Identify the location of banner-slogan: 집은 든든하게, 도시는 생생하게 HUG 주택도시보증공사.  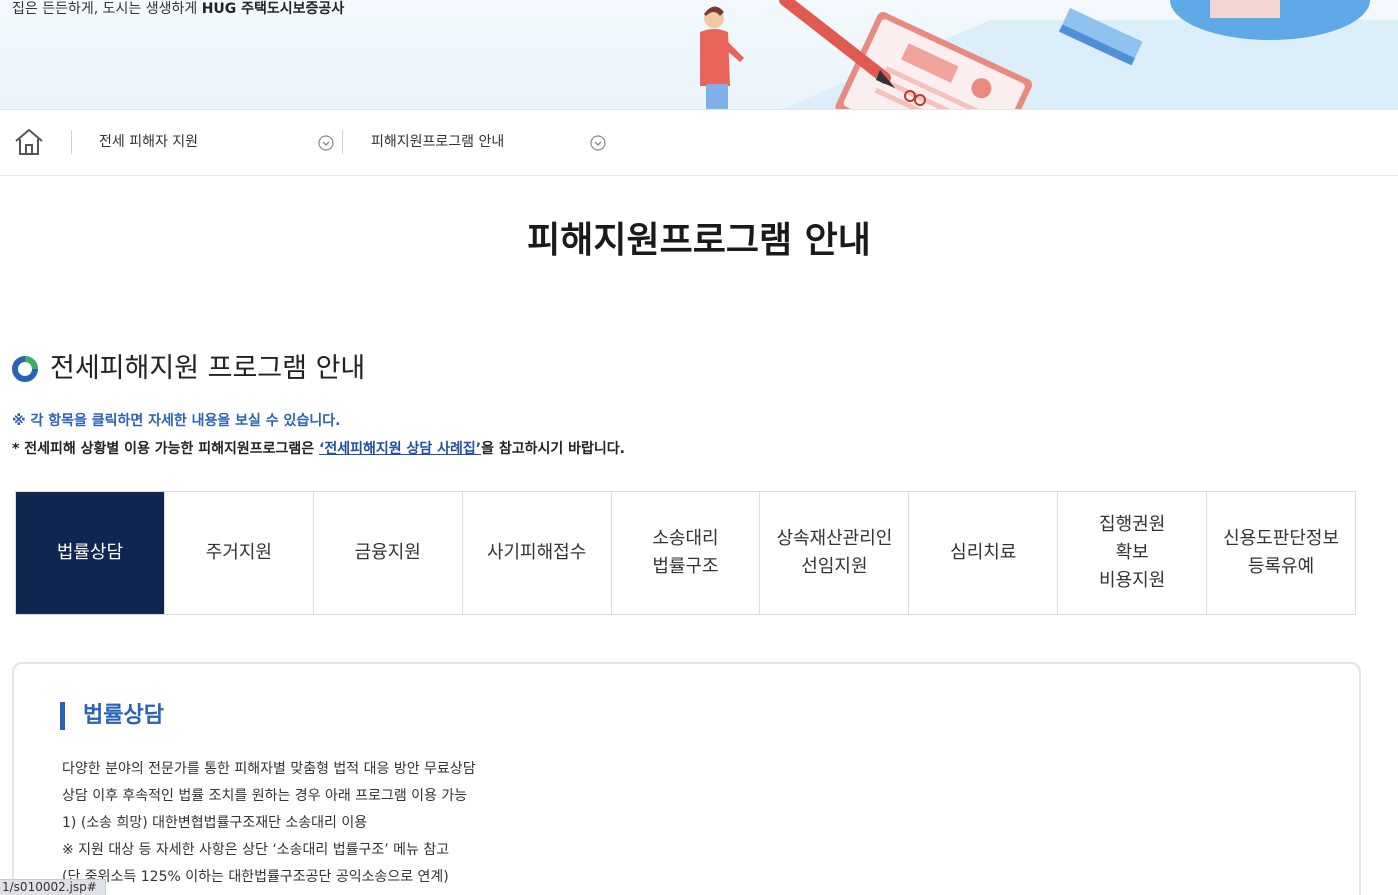
(178, 9).